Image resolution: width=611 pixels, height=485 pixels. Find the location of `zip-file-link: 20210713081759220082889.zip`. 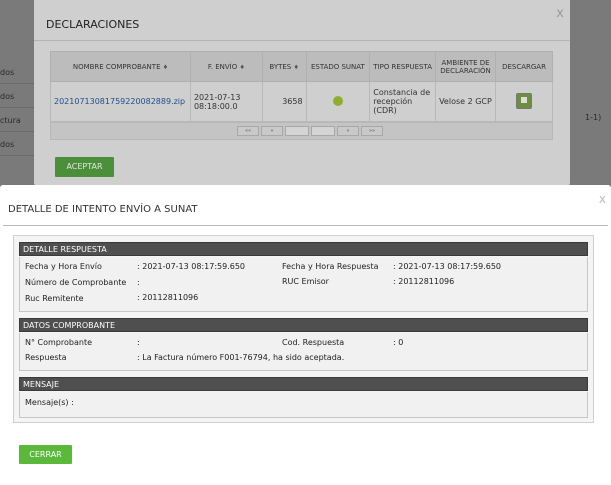

zip-file-link: 20210713081759220082889.zip is located at coordinates (119, 101).